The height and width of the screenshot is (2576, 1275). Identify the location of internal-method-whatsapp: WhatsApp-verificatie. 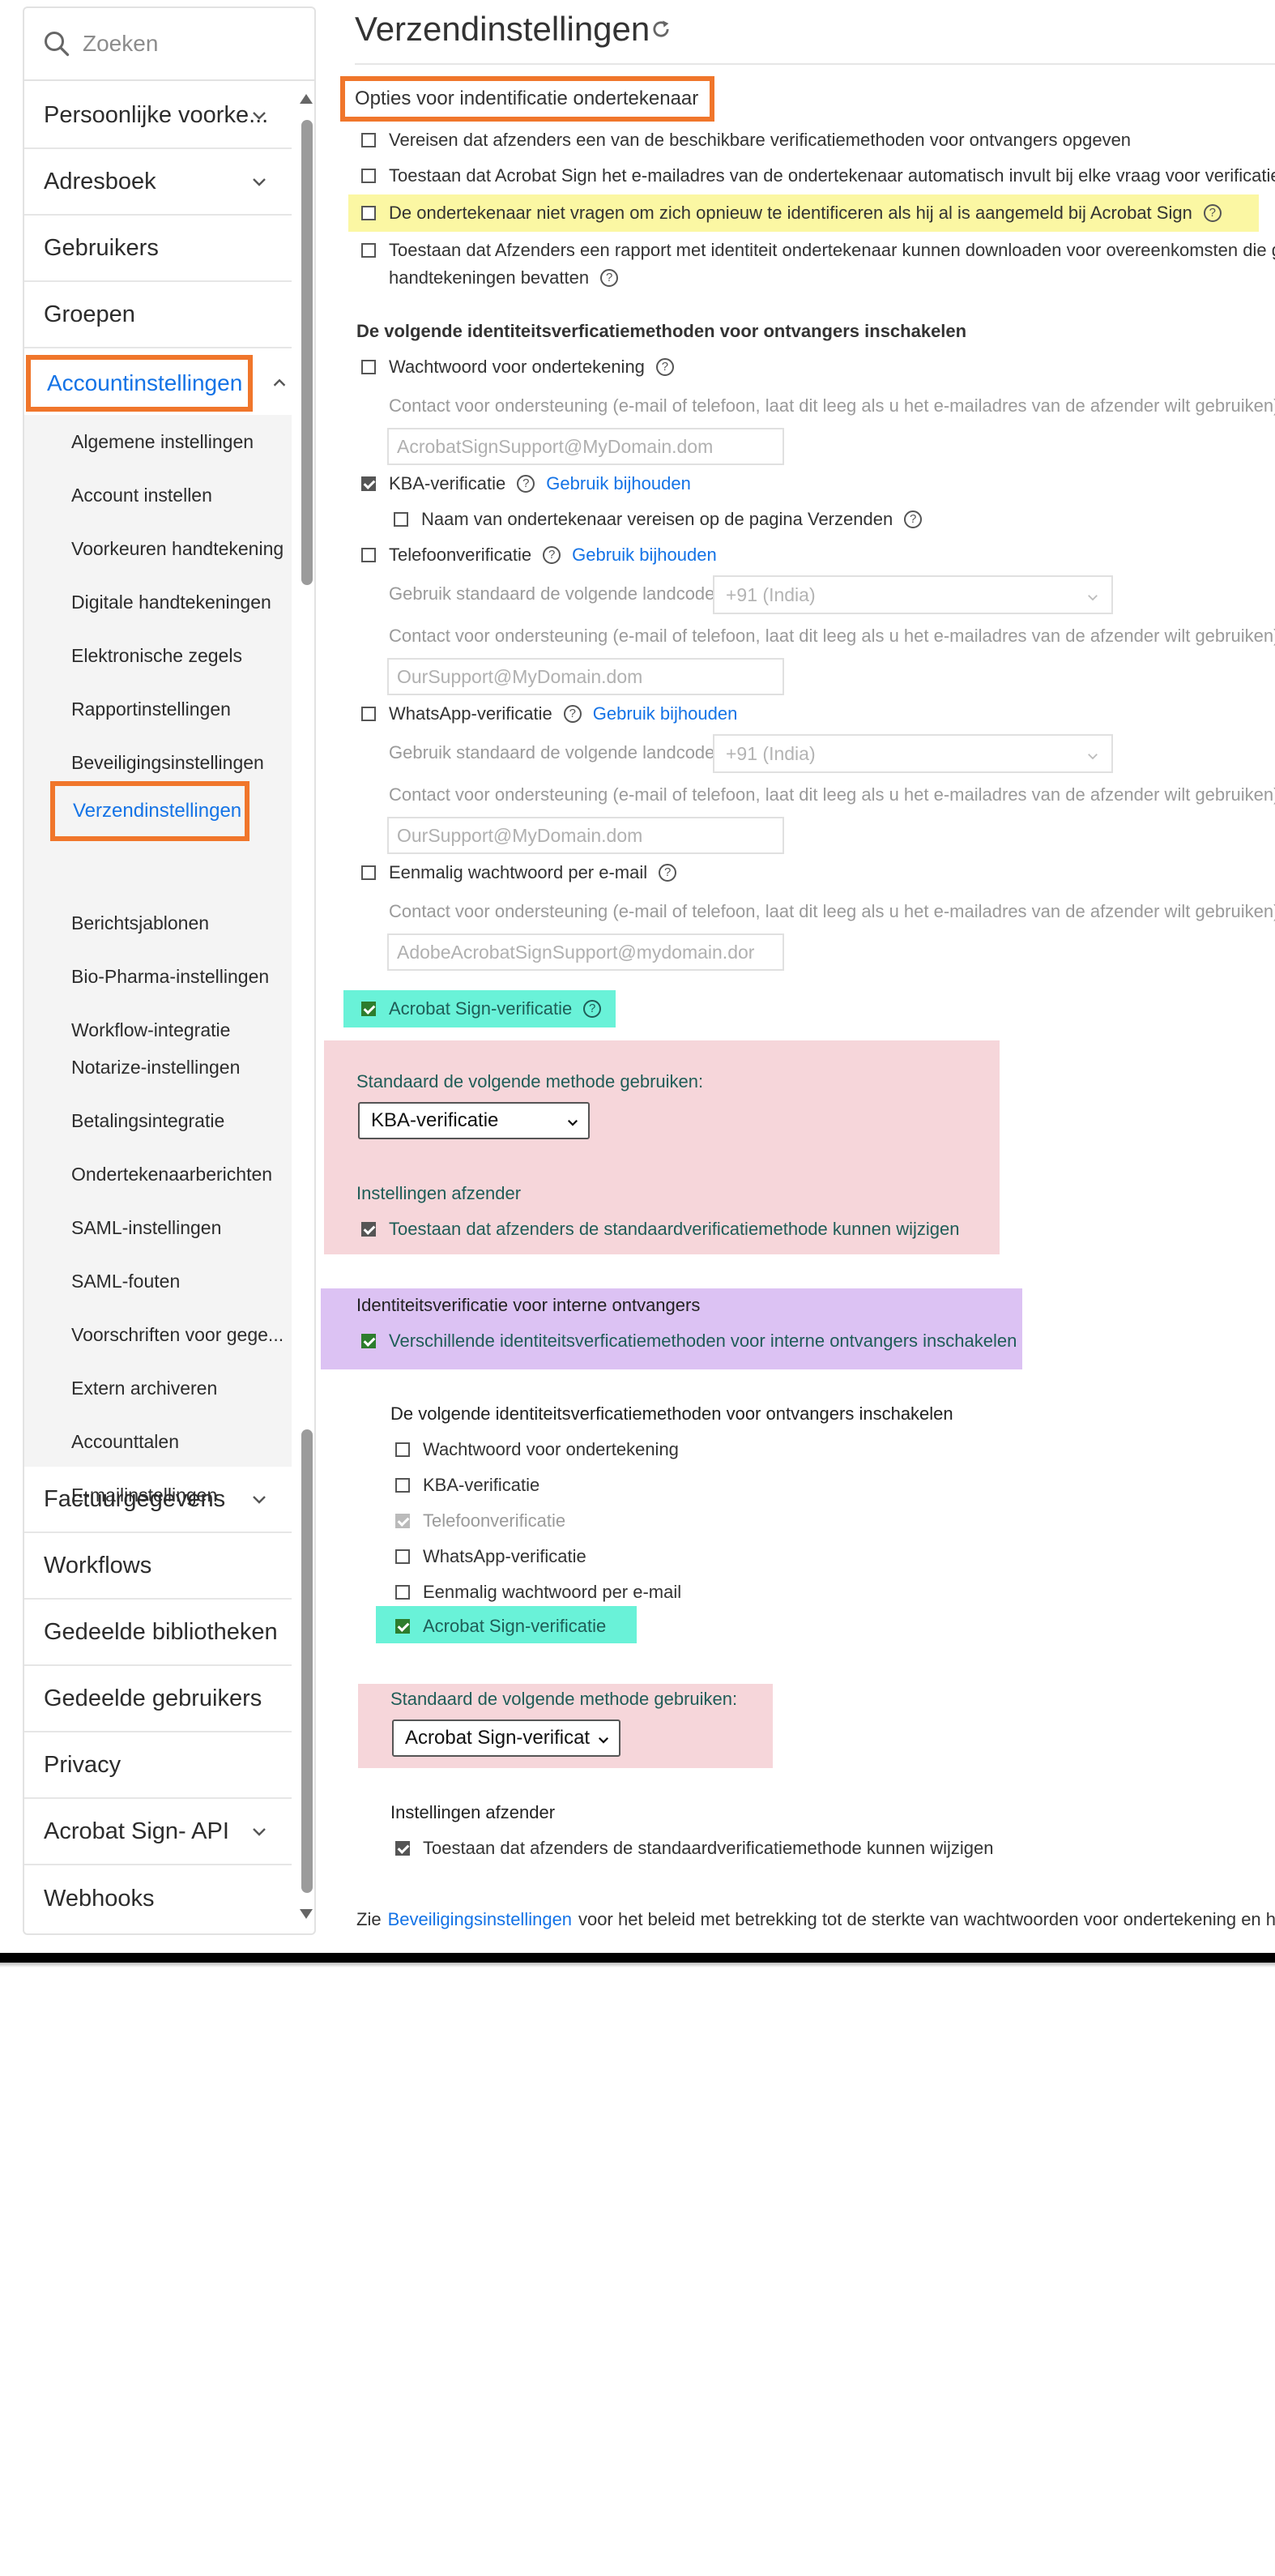
(491, 1556).